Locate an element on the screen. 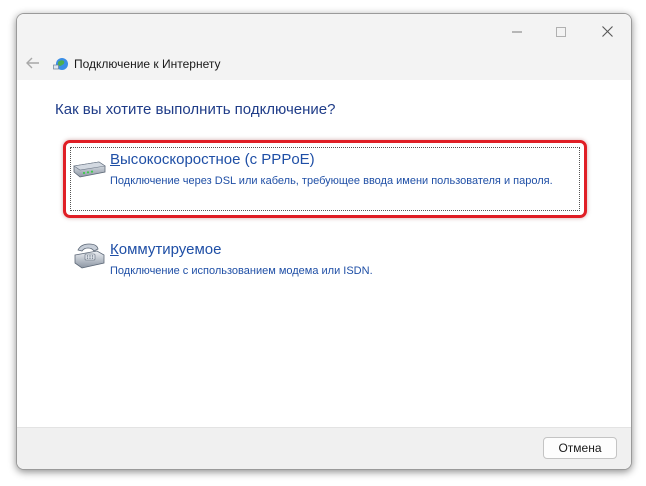 Image resolution: width=646 pixels, height=486 pixels. button-bar: Отмена is located at coordinates (324, 448).